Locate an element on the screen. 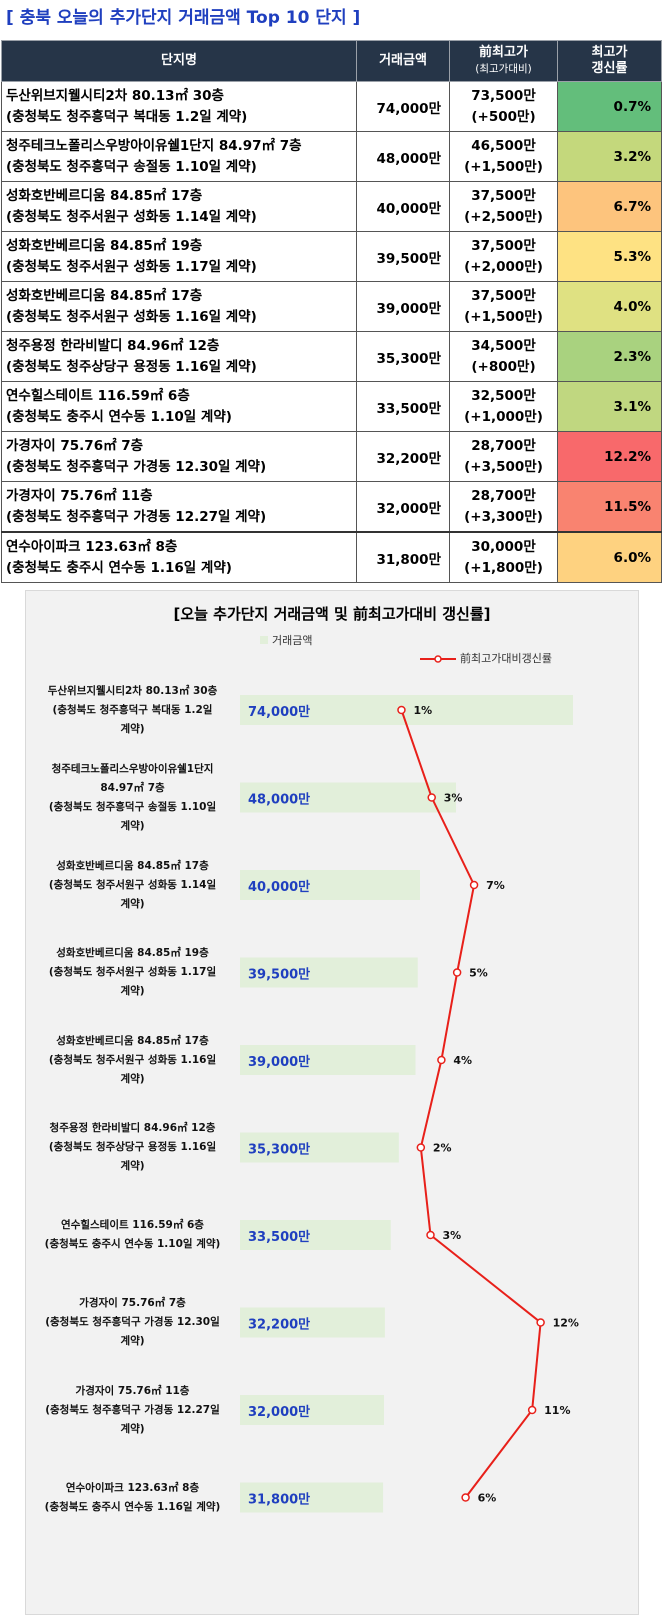  rate-line is located at coordinates (471, 1104).